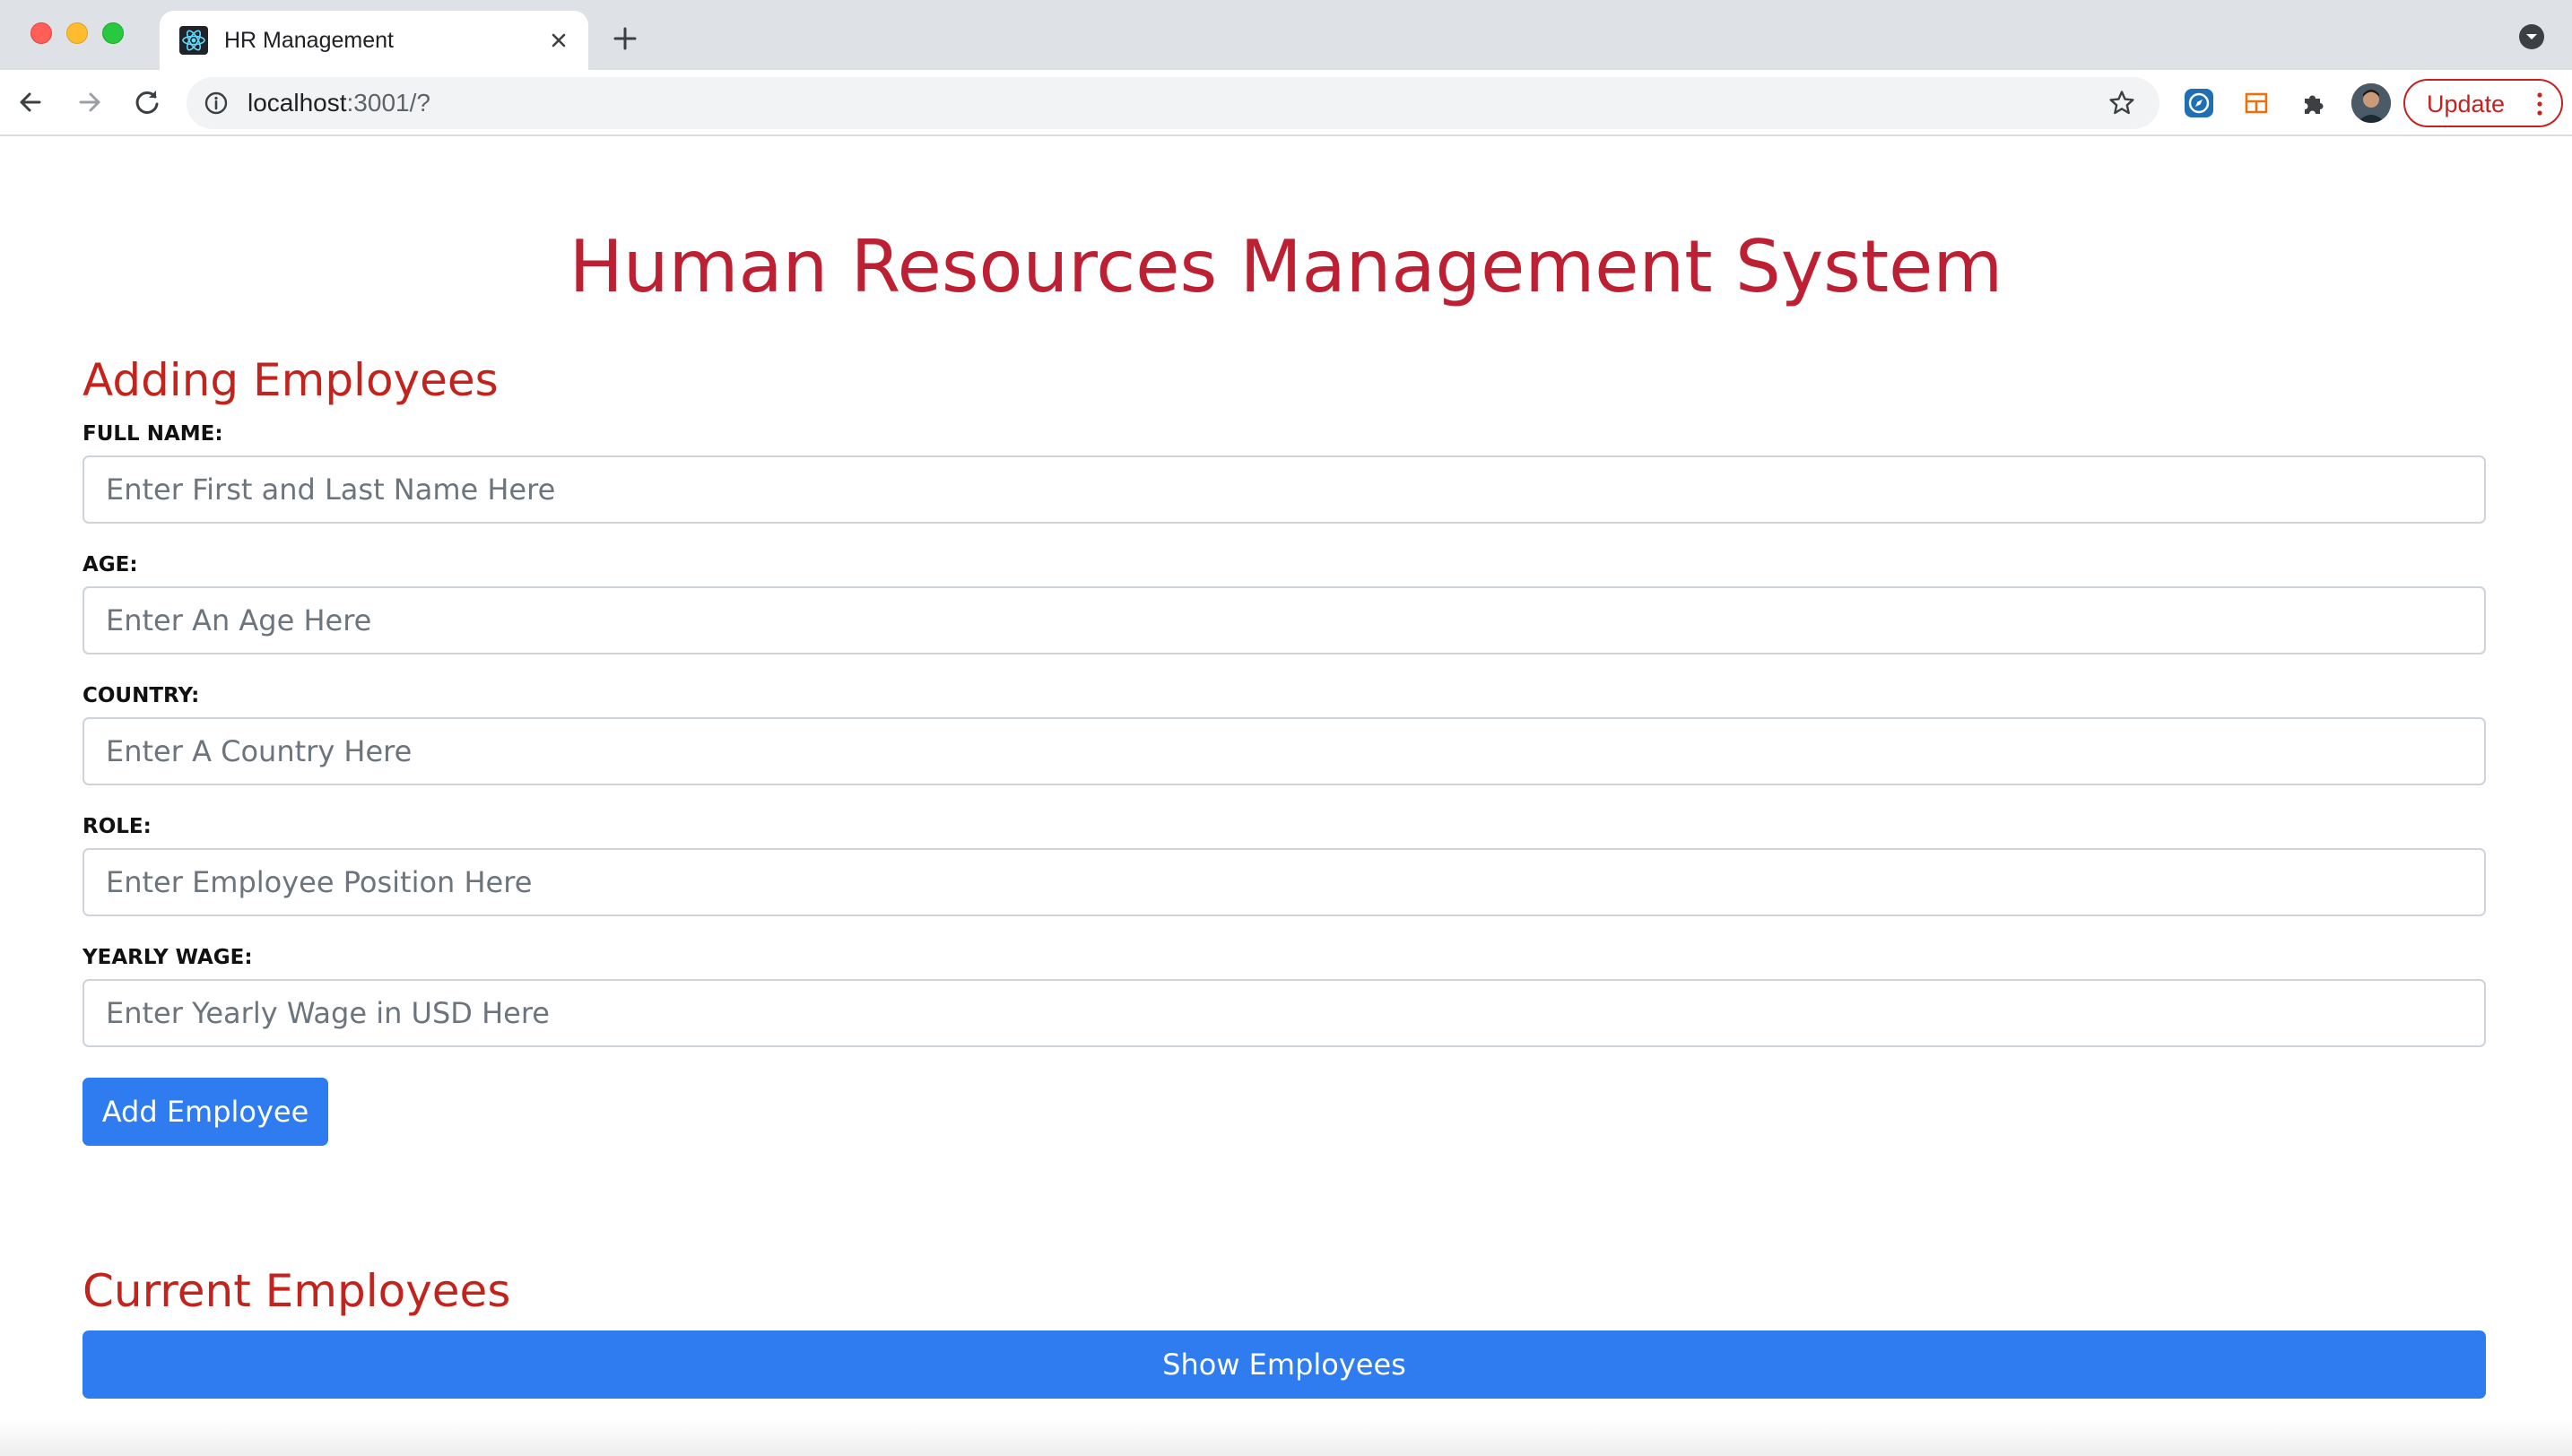 This screenshot has width=2572, height=1456. What do you see at coordinates (1284, 1013) in the screenshot?
I see `yearly-wage-input` at bounding box center [1284, 1013].